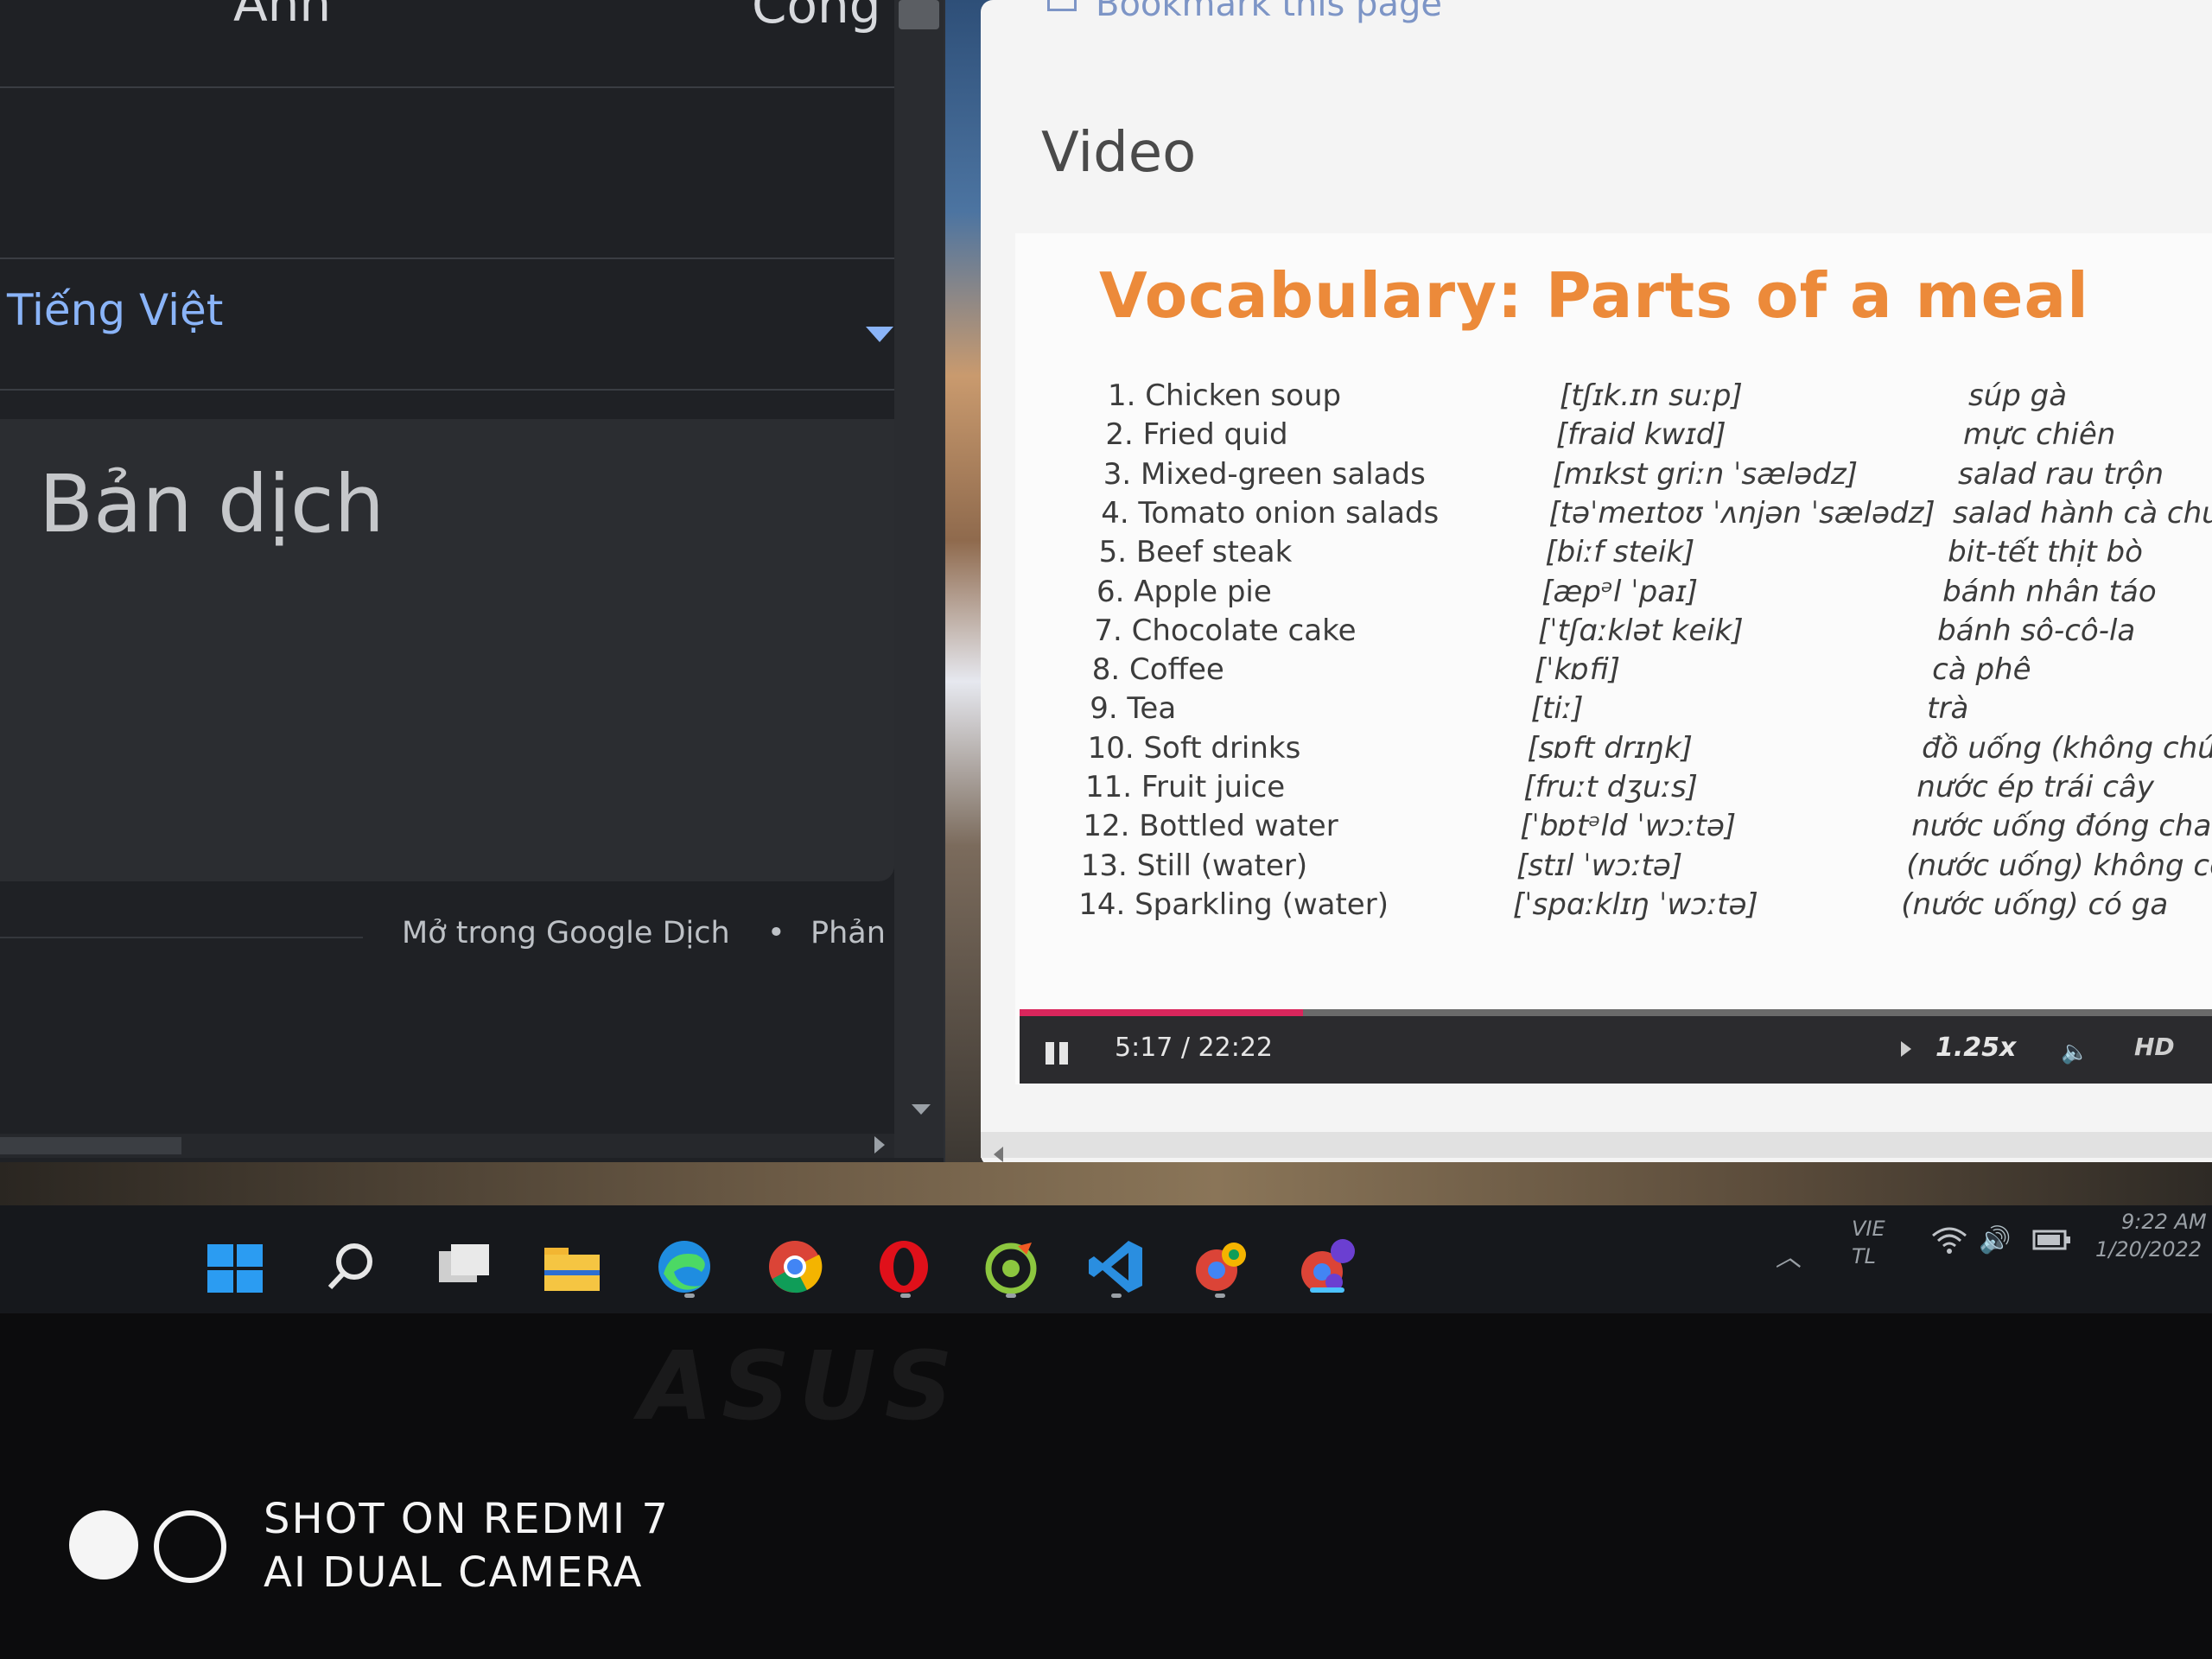 This screenshot has height=1659, width=2212. I want to click on section-title: Video, so click(1119, 153).